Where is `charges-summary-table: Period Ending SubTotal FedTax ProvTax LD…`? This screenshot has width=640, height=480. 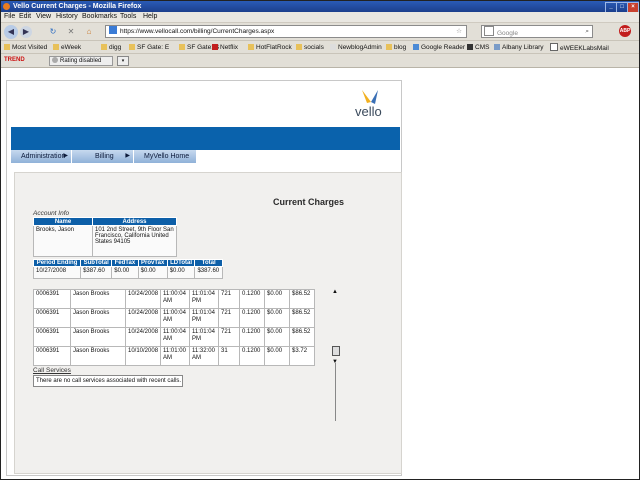 charges-summary-table: Period Ending SubTotal FedTax ProvTax LD… is located at coordinates (127, 269).